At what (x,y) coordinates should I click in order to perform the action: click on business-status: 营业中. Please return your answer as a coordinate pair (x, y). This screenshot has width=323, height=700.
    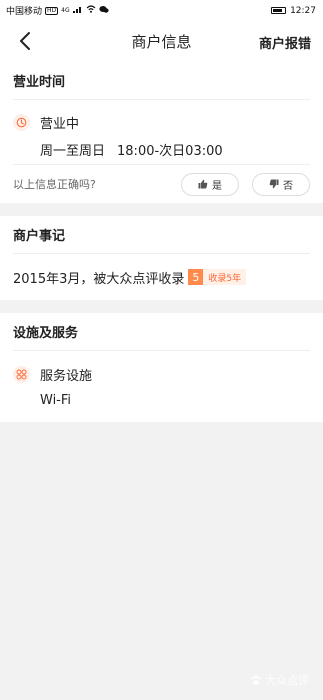
    Looking at the image, I should click on (60, 124).